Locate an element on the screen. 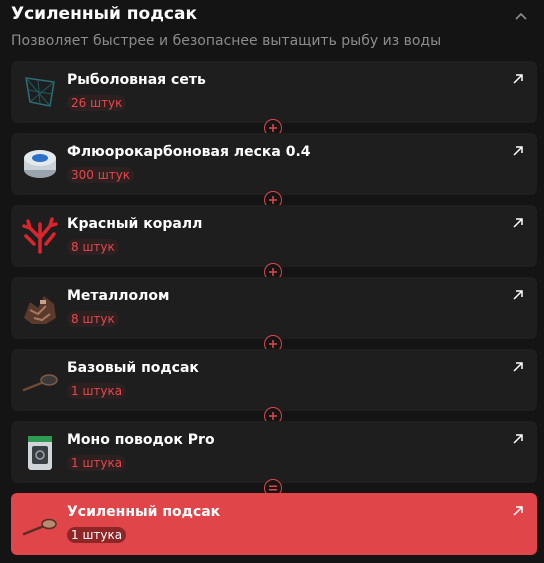  ingredient-name: Рыболовная сеть is located at coordinates (136, 80).